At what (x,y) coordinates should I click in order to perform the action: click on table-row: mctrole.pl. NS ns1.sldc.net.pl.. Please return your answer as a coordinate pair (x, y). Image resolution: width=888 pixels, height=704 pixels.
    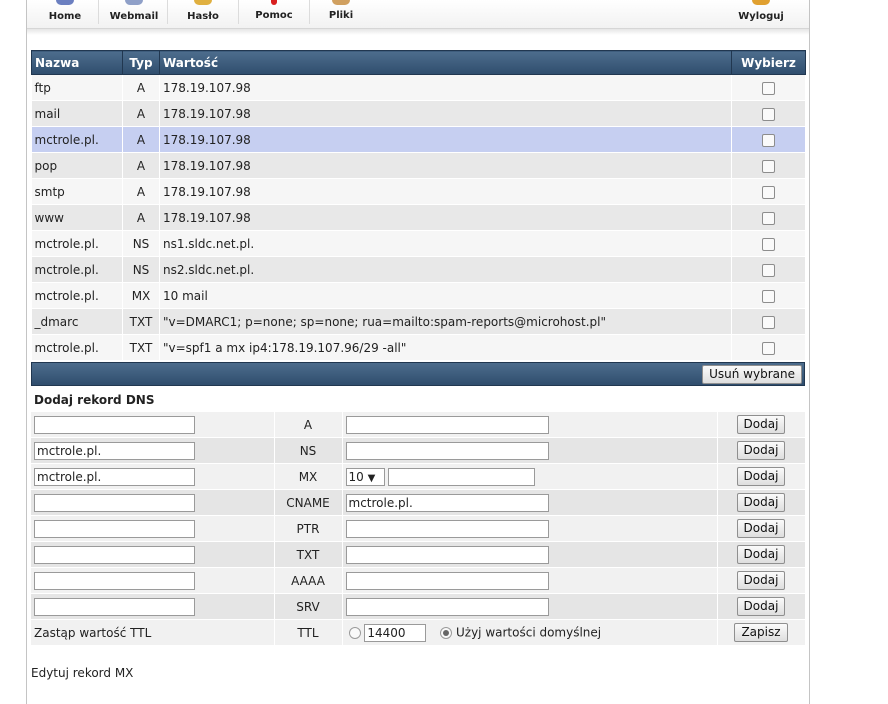
    Looking at the image, I should click on (418, 243).